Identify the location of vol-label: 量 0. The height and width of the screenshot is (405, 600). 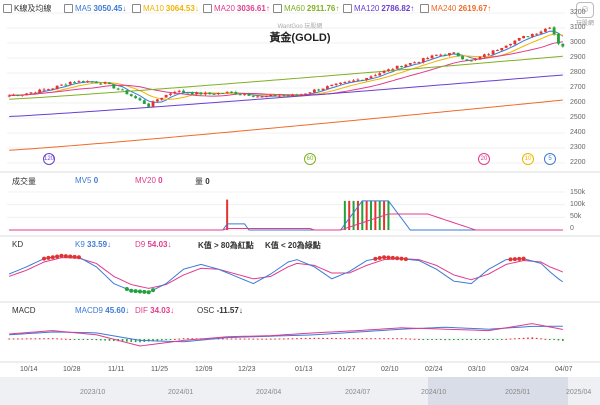
(202, 181).